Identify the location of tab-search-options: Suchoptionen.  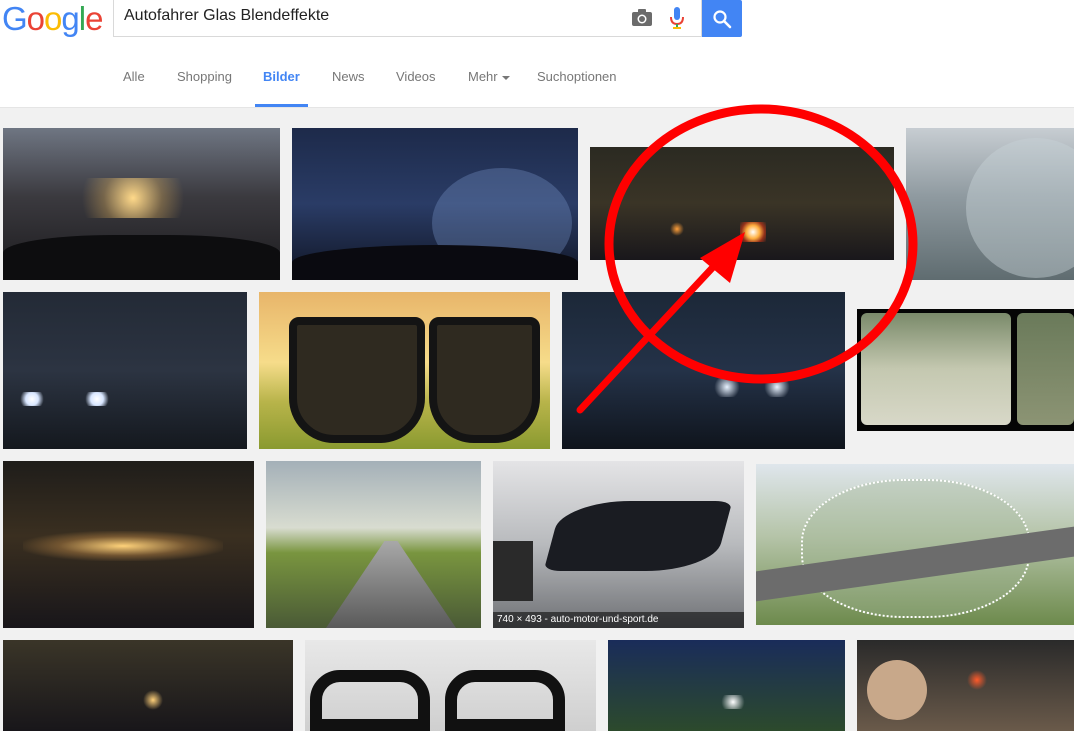
(577, 76).